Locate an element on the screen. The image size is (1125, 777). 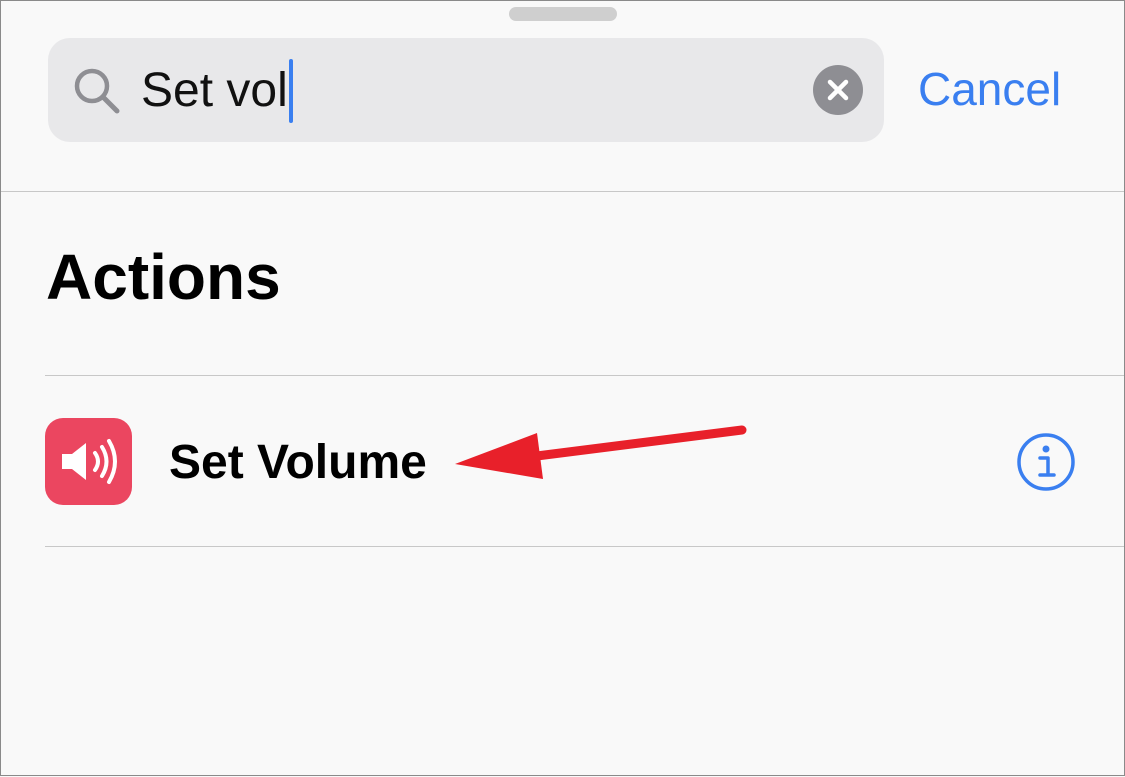
row-divider-bottom is located at coordinates (584, 546).